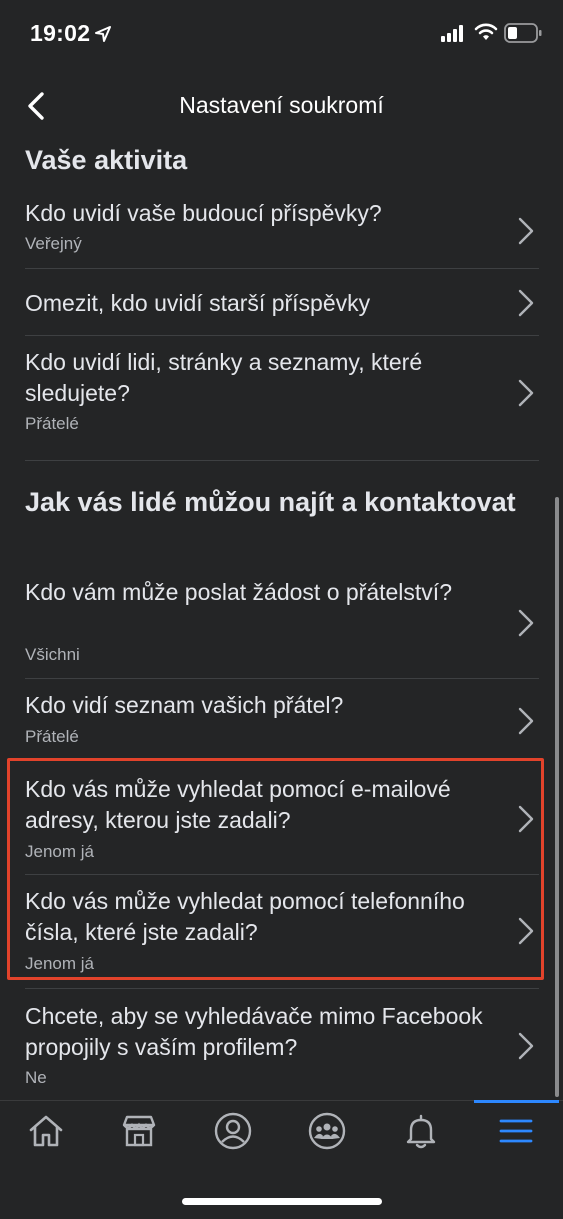 The height and width of the screenshot is (1219, 563). I want to click on tab-profile, so click(233, 1136).